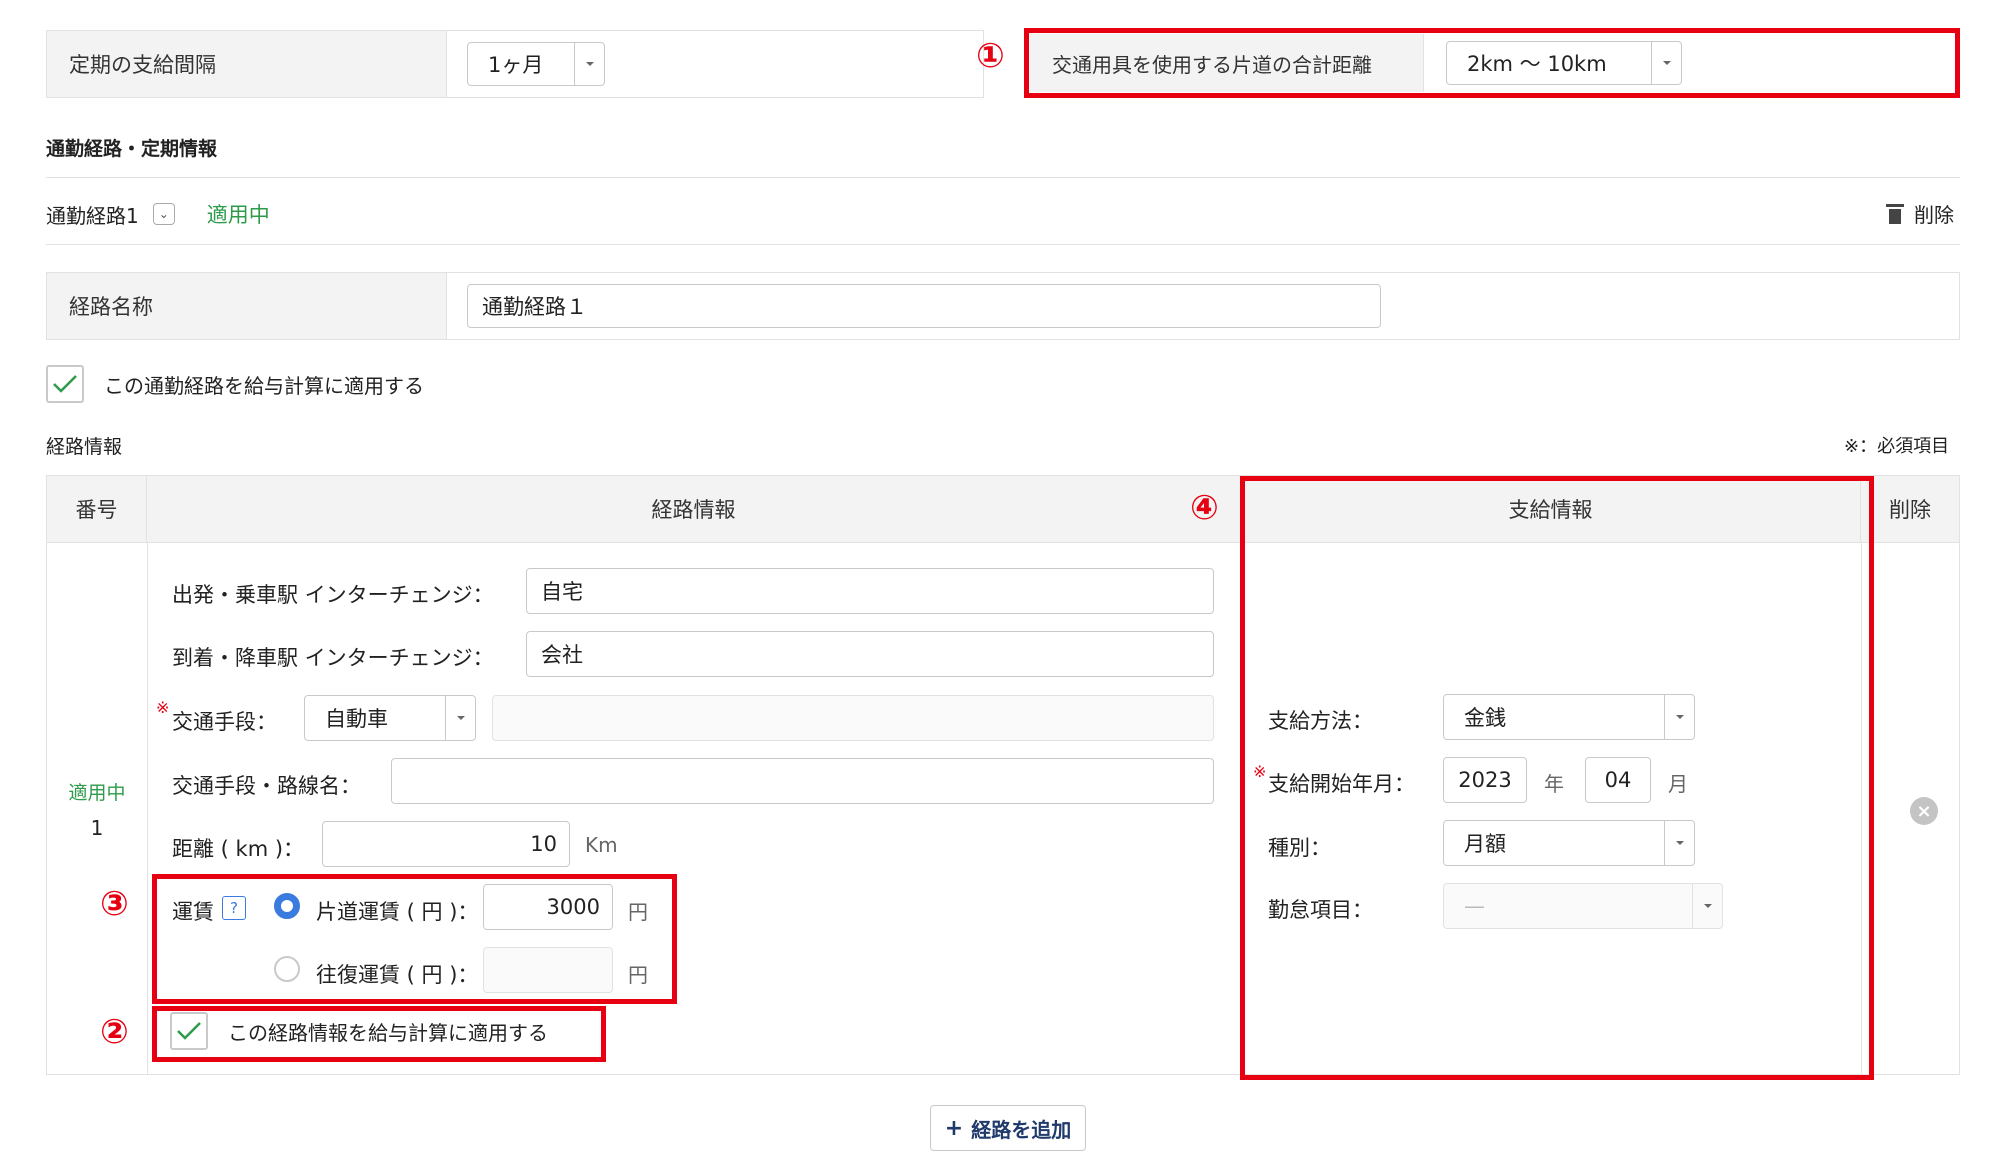 The height and width of the screenshot is (1167, 1999). I want to click on apply-route-checkbox: この通勤経路を給与計算に適用する, so click(235, 384).